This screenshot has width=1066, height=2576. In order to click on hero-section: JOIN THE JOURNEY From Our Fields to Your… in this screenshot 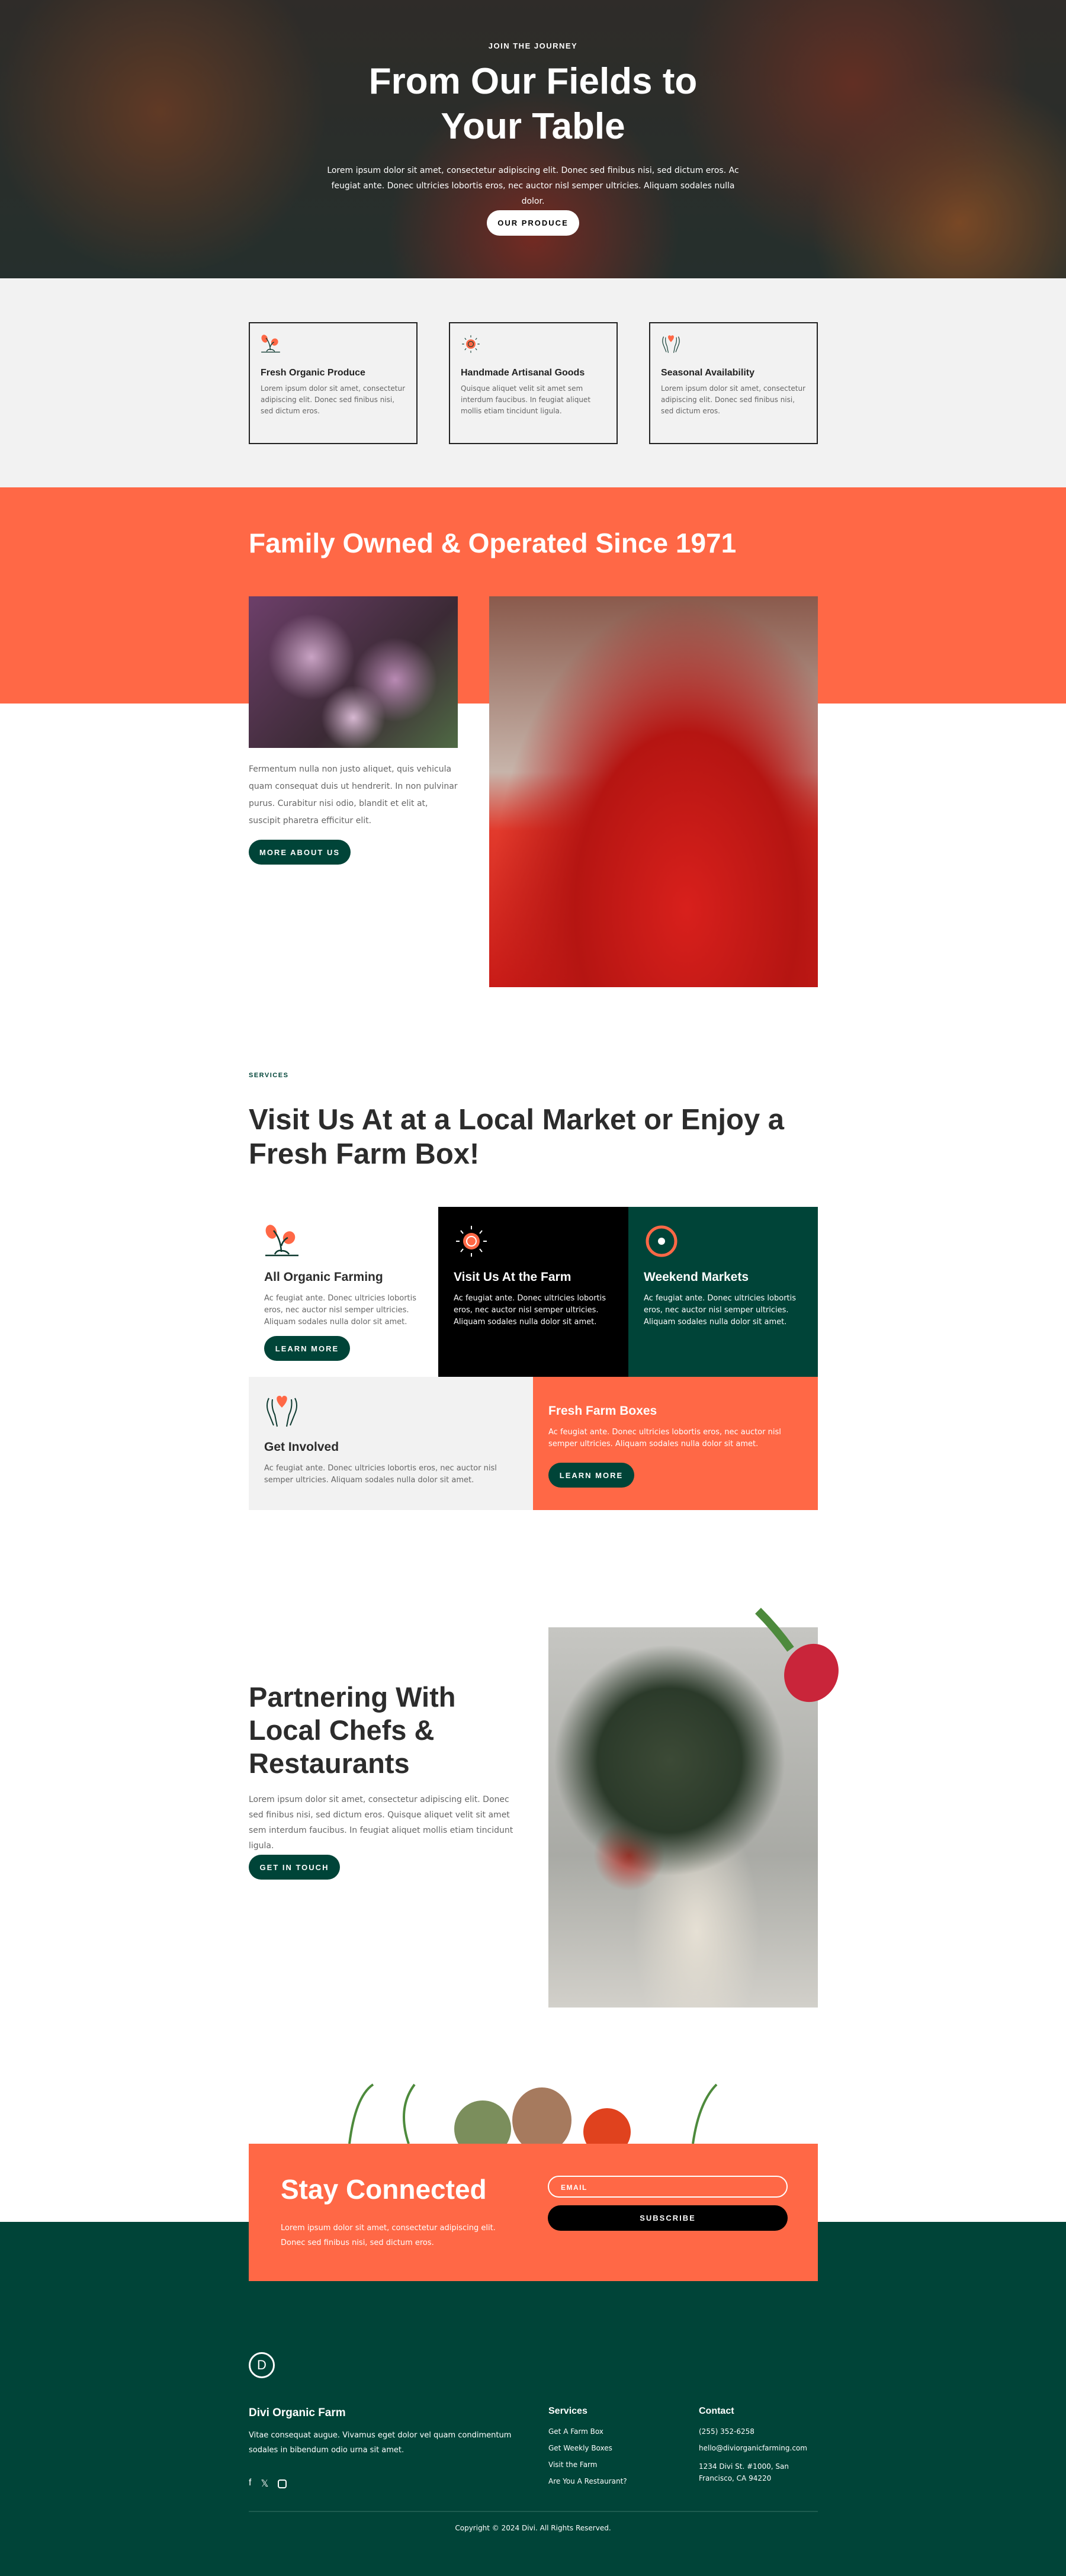, I will do `click(533, 139)`.